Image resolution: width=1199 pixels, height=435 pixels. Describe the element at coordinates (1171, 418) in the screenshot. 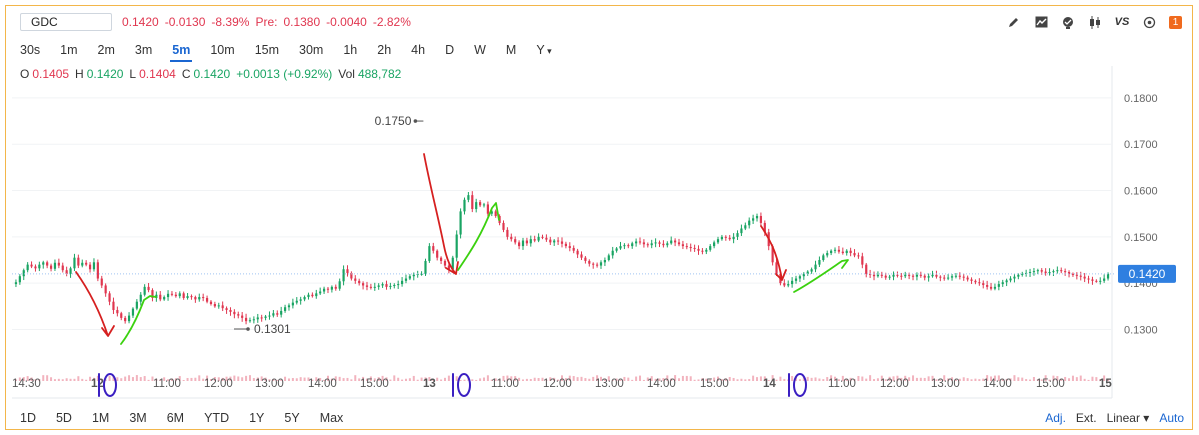

I see `auto-scale-toggle: Auto` at that location.